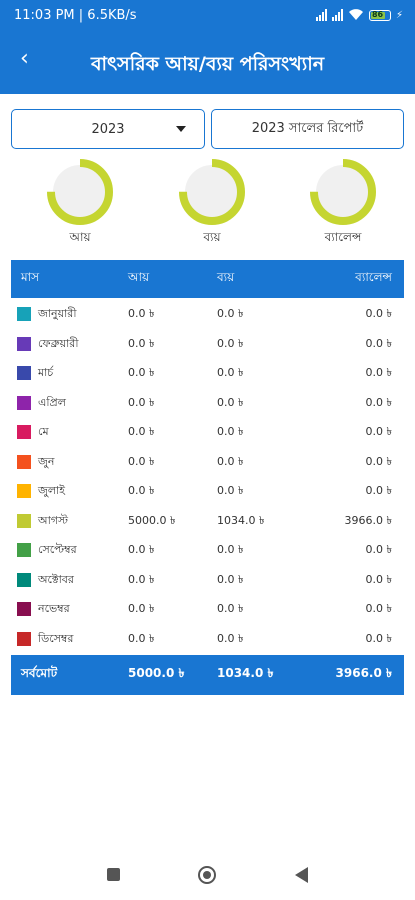  I want to click on expense-gauge: ব্যয়, so click(212, 203).